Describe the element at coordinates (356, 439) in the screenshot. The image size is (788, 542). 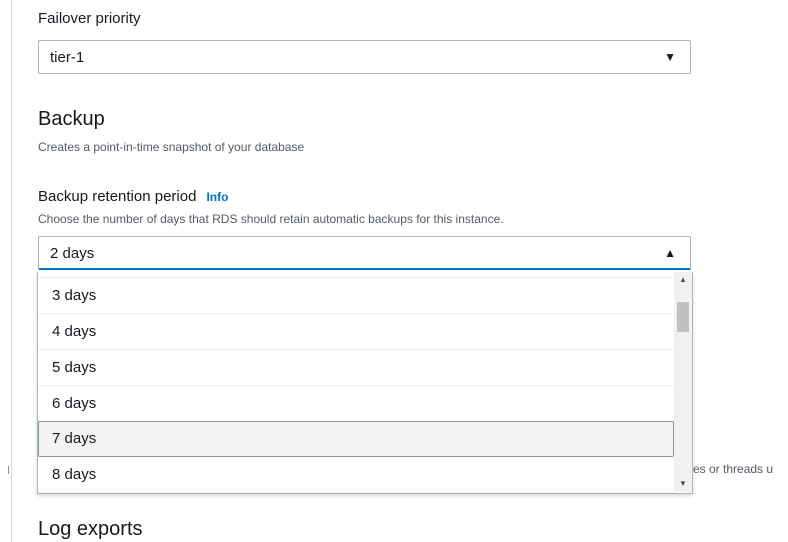
I see `dropdown-option-hovered: 7 days` at that location.